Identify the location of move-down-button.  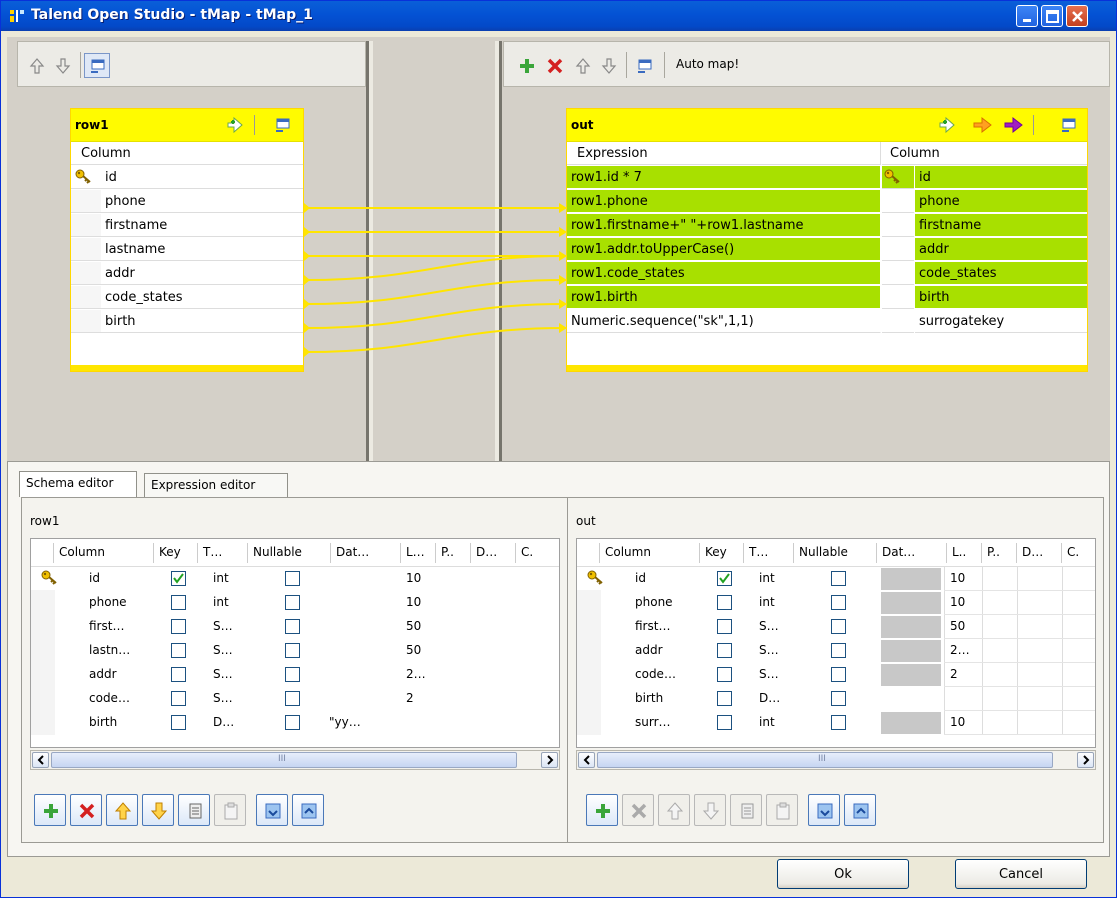
(710, 810).